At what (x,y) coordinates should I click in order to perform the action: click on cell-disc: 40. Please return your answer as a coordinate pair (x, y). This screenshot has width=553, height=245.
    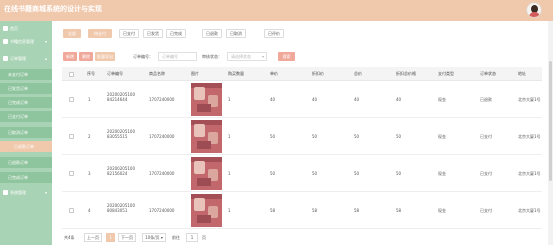
    Looking at the image, I should click on (315, 99).